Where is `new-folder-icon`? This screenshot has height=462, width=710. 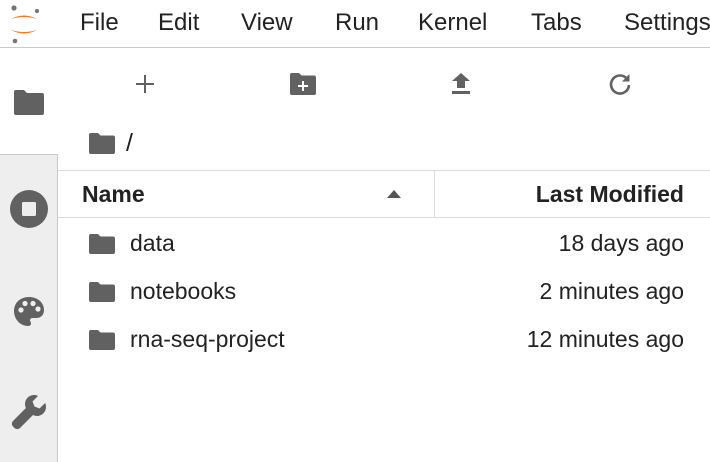 new-folder-icon is located at coordinates (303, 84).